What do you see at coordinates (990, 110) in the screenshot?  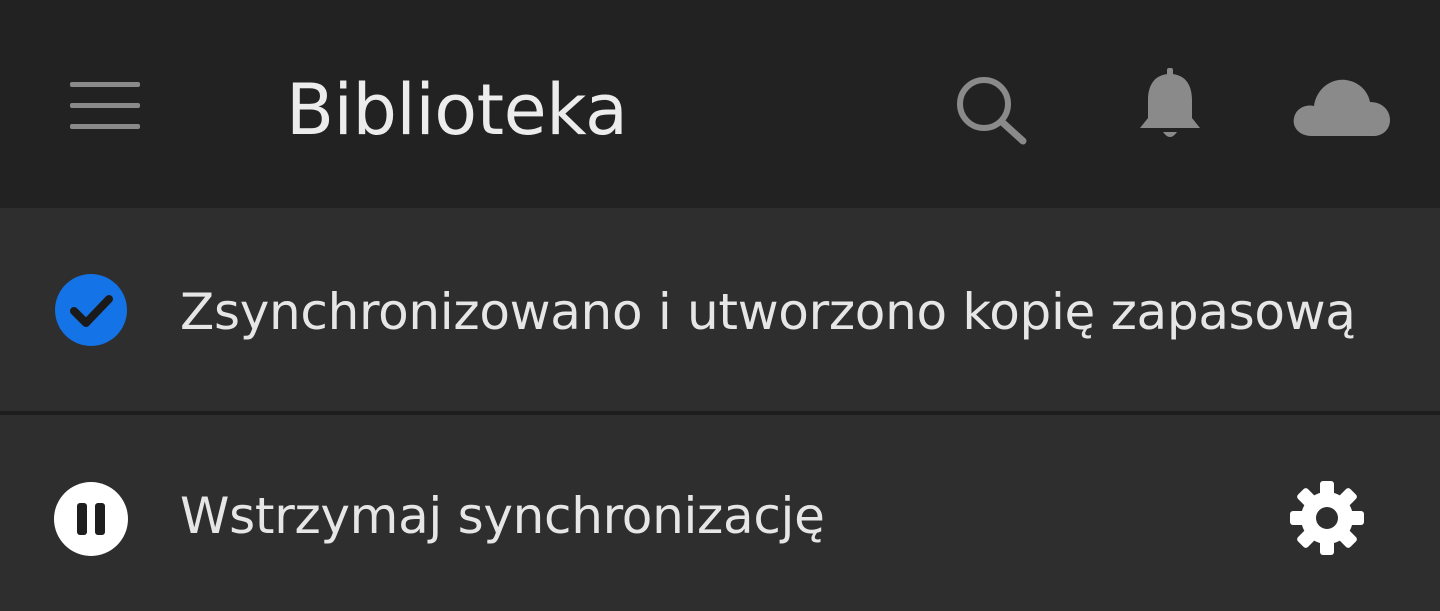 I see `search-icon` at bounding box center [990, 110].